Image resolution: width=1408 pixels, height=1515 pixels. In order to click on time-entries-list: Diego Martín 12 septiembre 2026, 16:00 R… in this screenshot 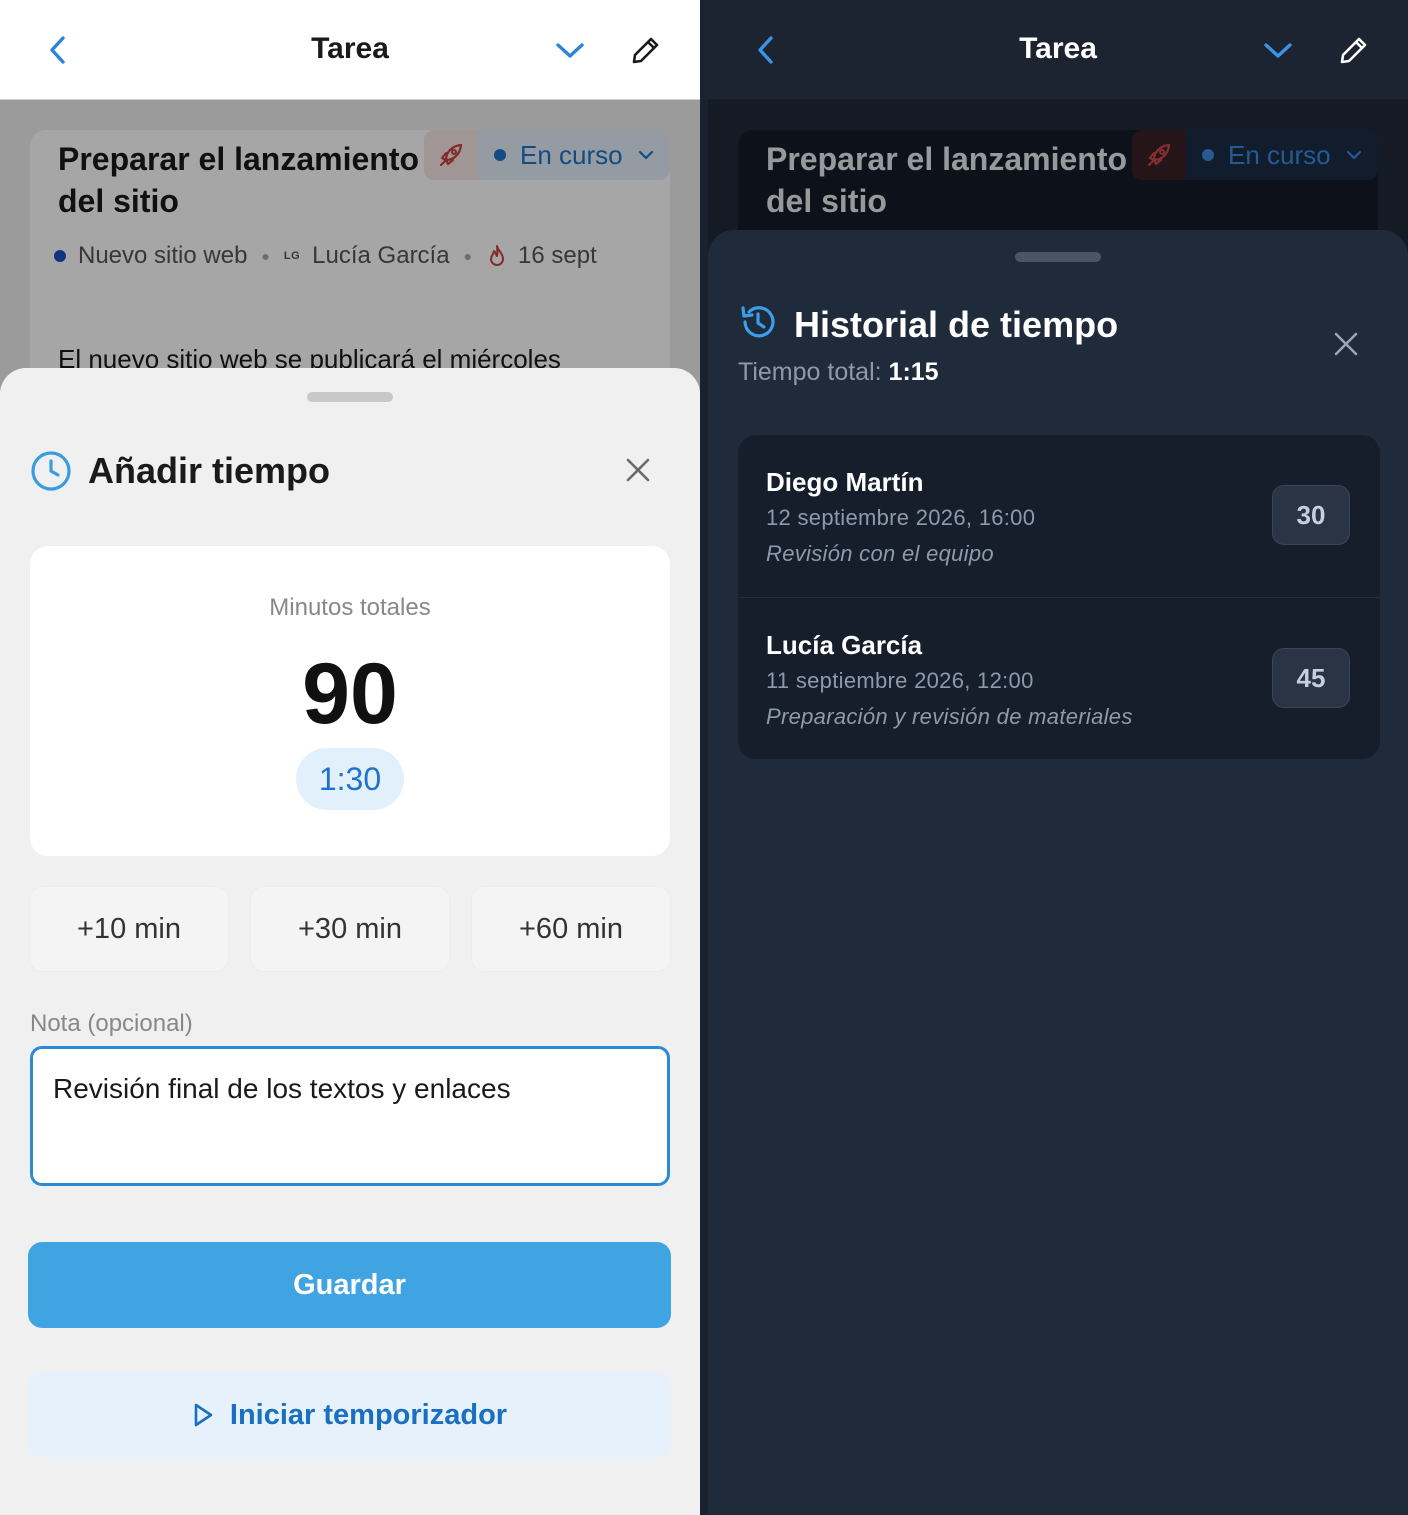, I will do `click(1059, 597)`.